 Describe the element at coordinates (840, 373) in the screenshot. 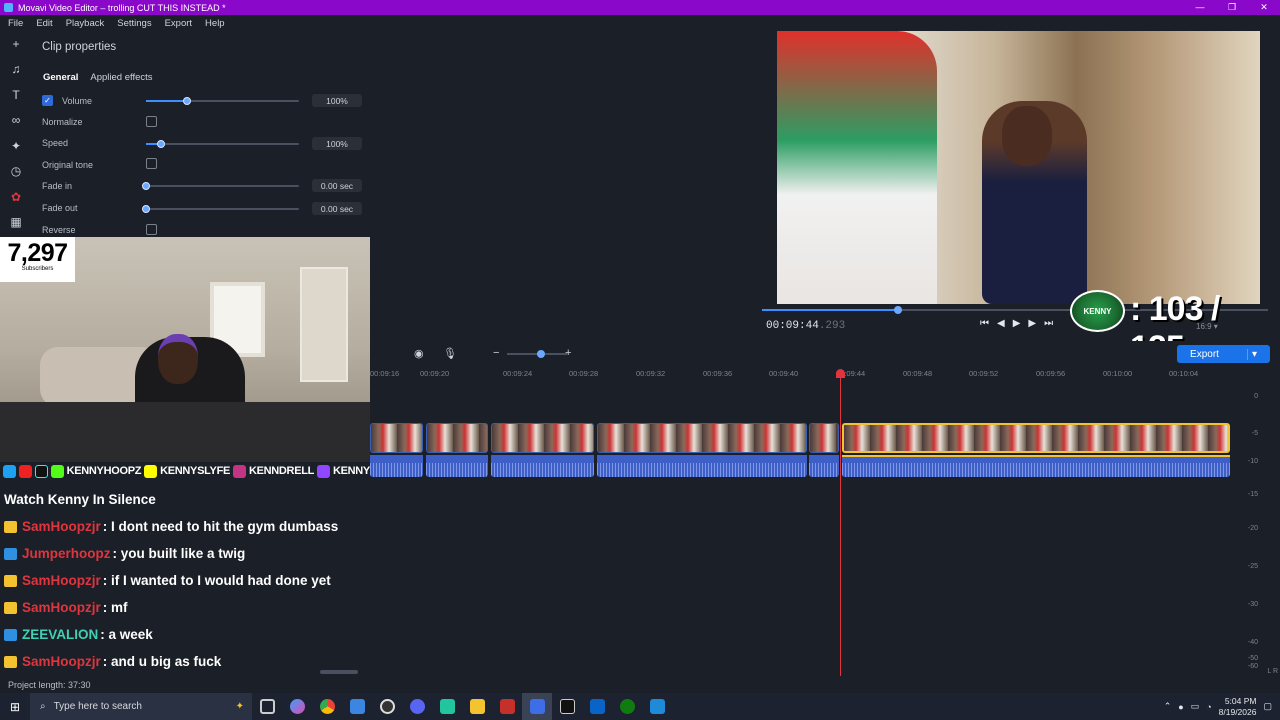

I see `playhead-handle` at that location.